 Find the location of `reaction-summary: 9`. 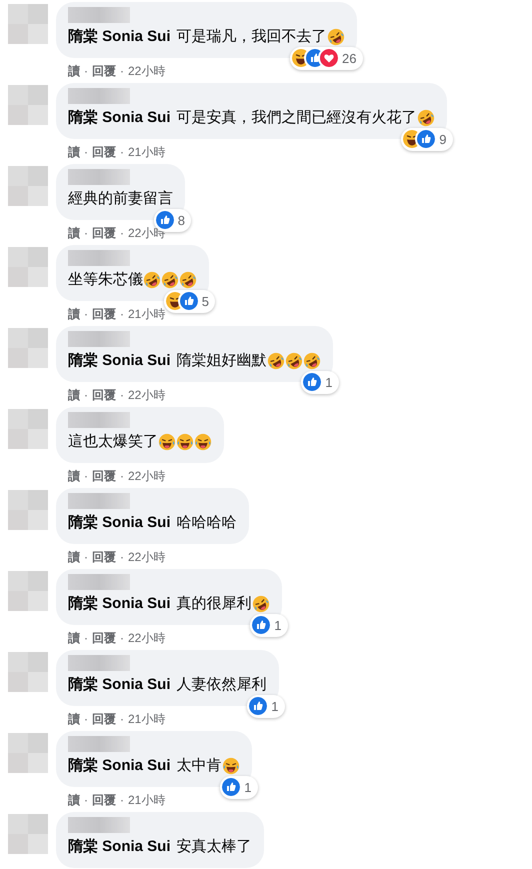

reaction-summary: 9 is located at coordinates (427, 139).